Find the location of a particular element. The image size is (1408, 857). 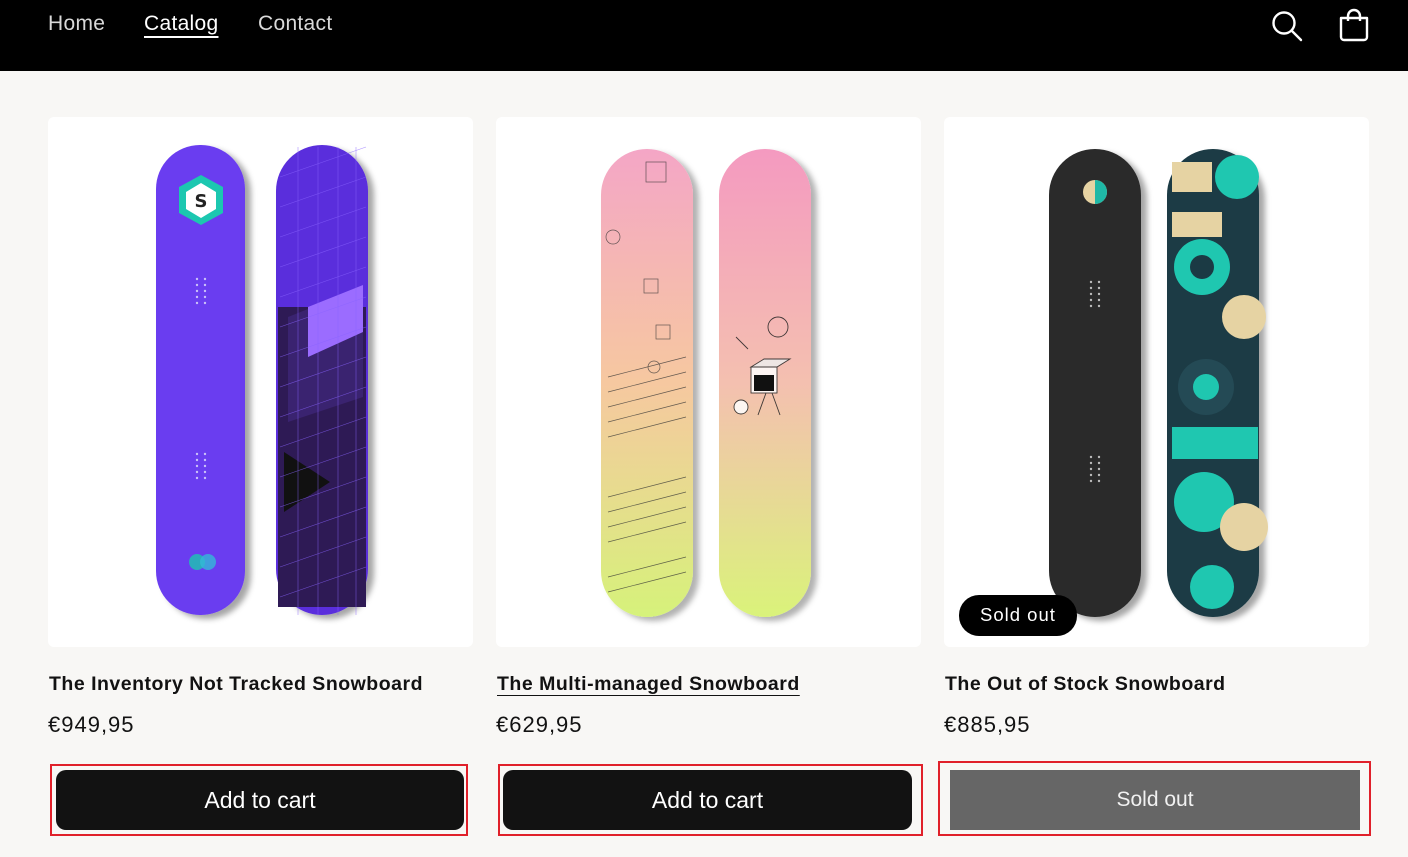

sold-out-badge: Sold out is located at coordinates (1018, 615).